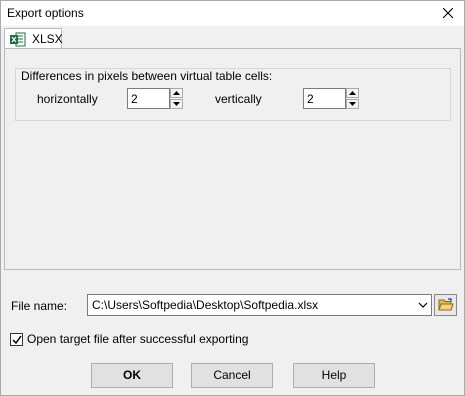 The height and width of the screenshot is (396, 465). Describe the element at coordinates (423, 305) in the screenshot. I see `chevron-down-icon` at that location.